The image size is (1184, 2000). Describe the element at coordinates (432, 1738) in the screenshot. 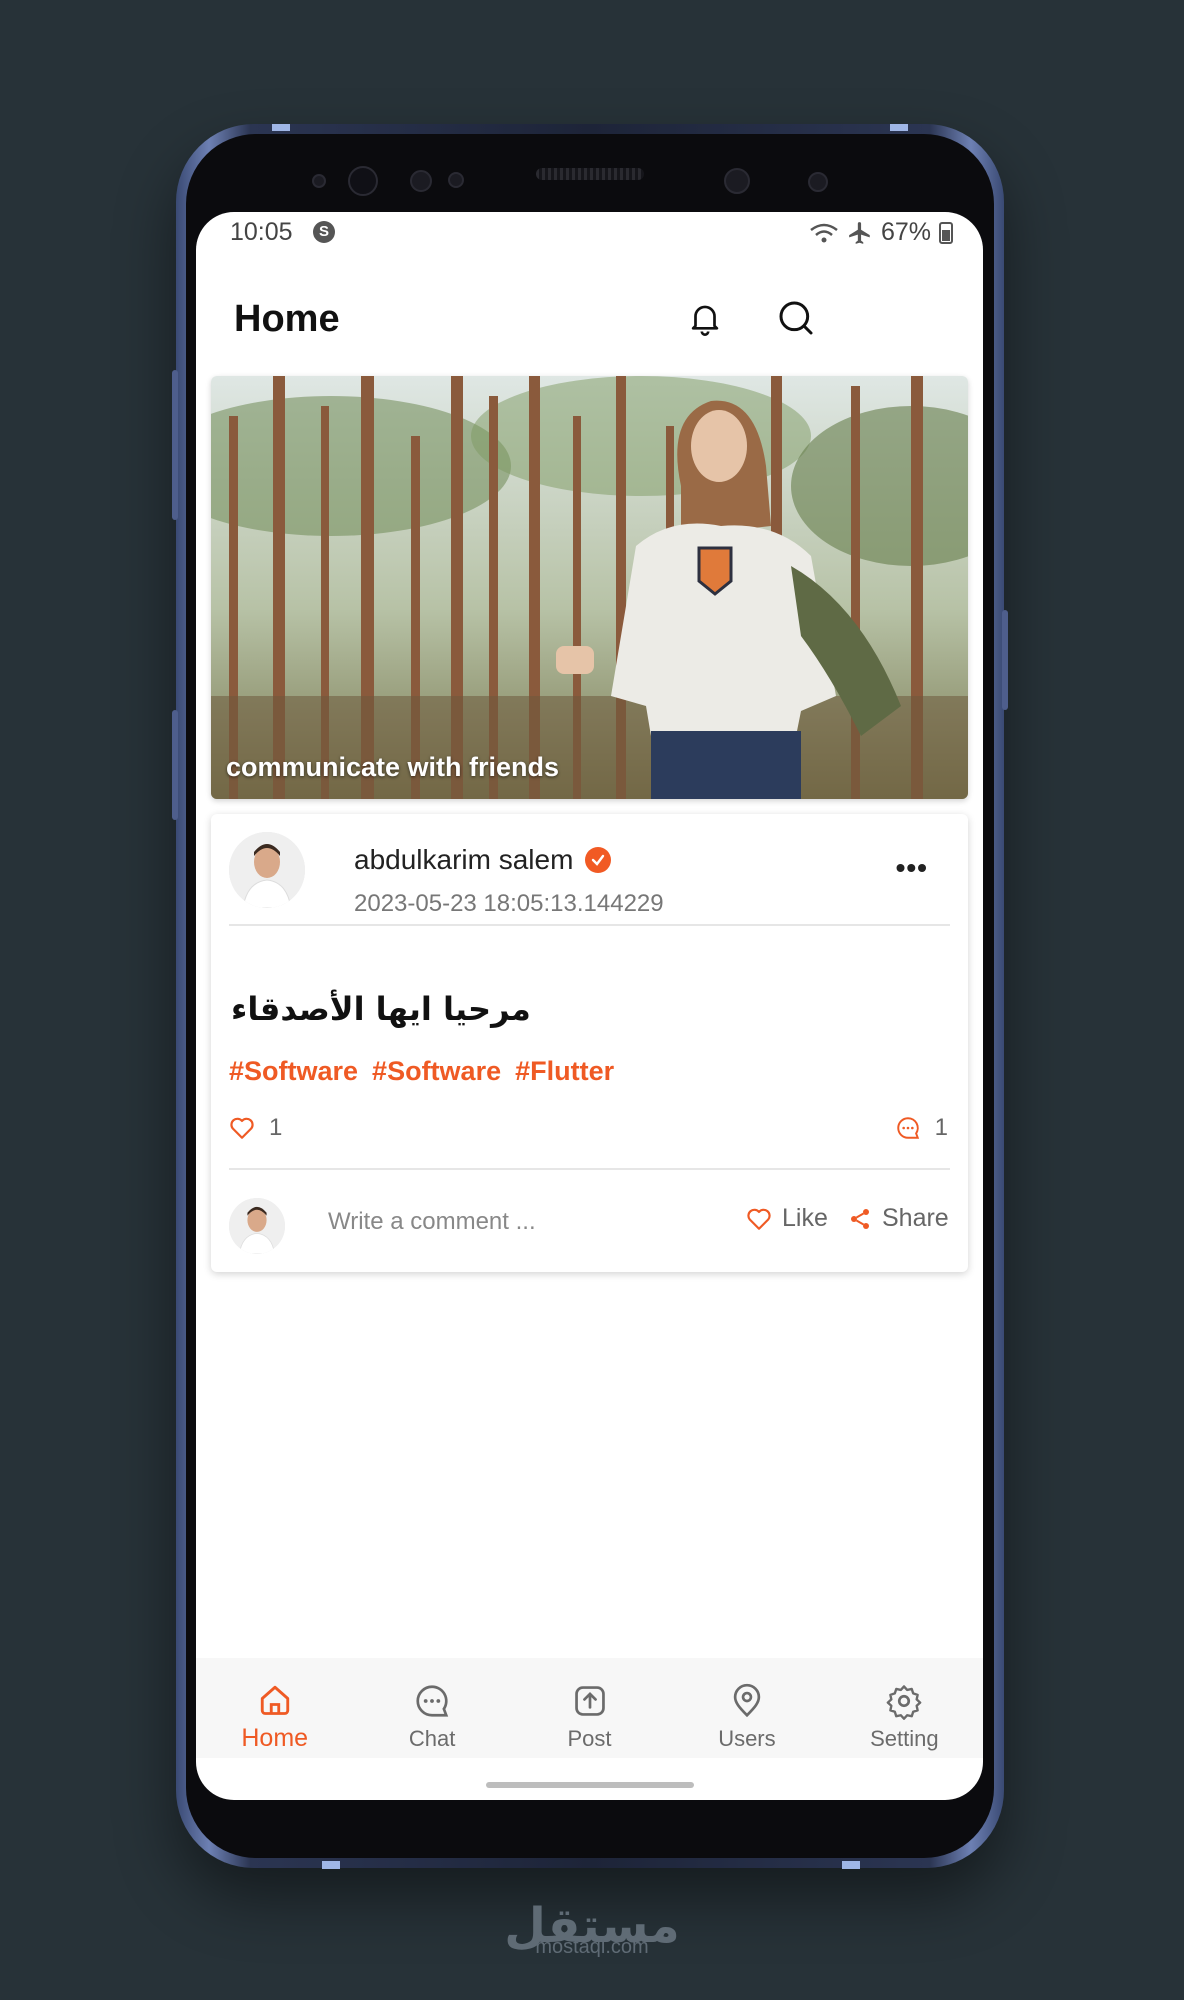

I see `nav-label: Chat` at that location.